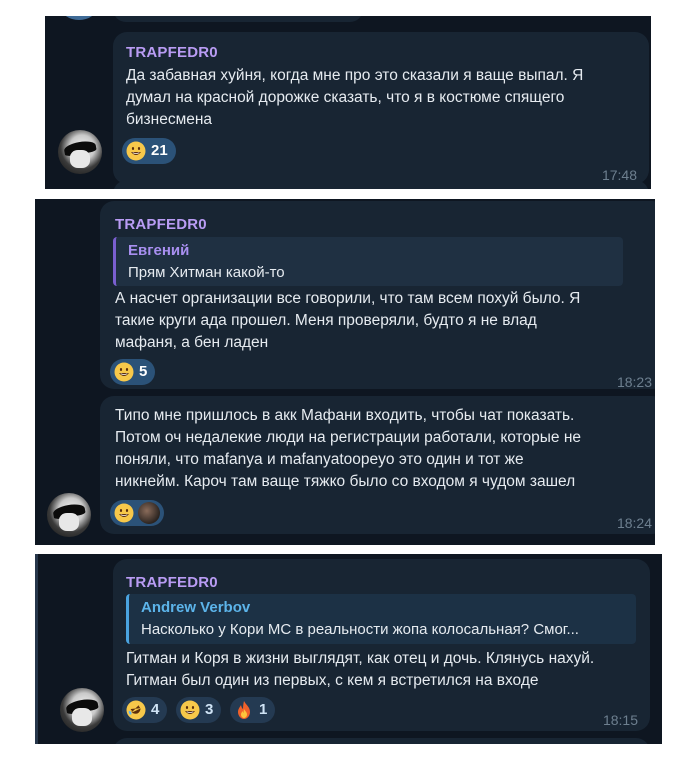 This screenshot has height=770, width=691. What do you see at coordinates (36, 649) in the screenshot?
I see `panel-edge` at bounding box center [36, 649].